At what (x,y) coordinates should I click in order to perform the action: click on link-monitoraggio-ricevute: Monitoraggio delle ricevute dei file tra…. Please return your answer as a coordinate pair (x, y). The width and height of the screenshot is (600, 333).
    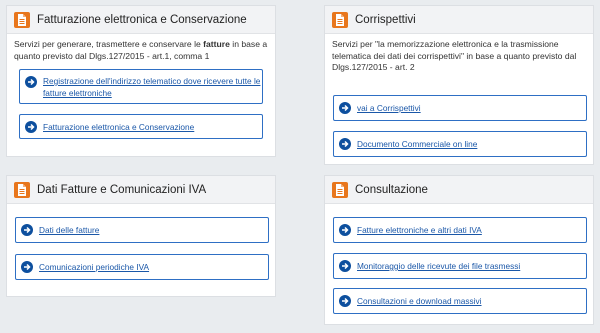
    Looking at the image, I should click on (460, 266).